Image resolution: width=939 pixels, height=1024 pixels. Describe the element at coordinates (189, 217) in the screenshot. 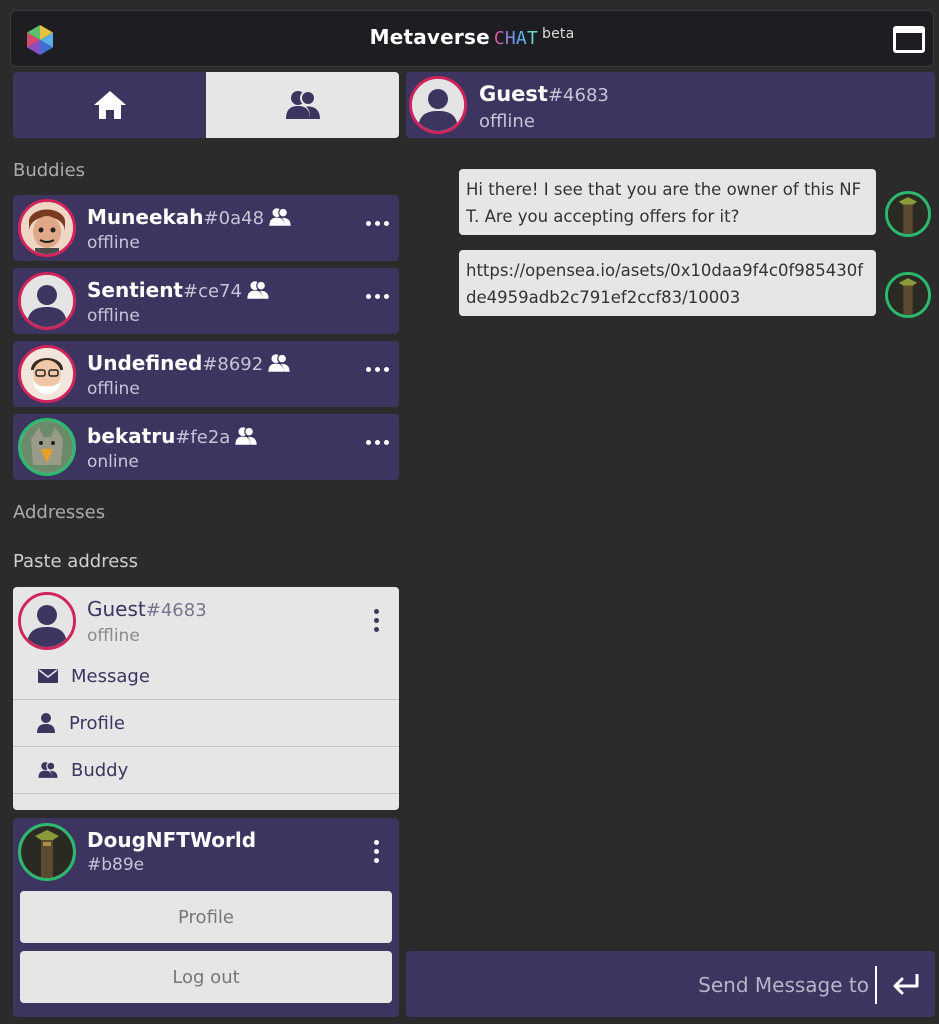

I see `buddy-name: Muneekah#0a48` at that location.